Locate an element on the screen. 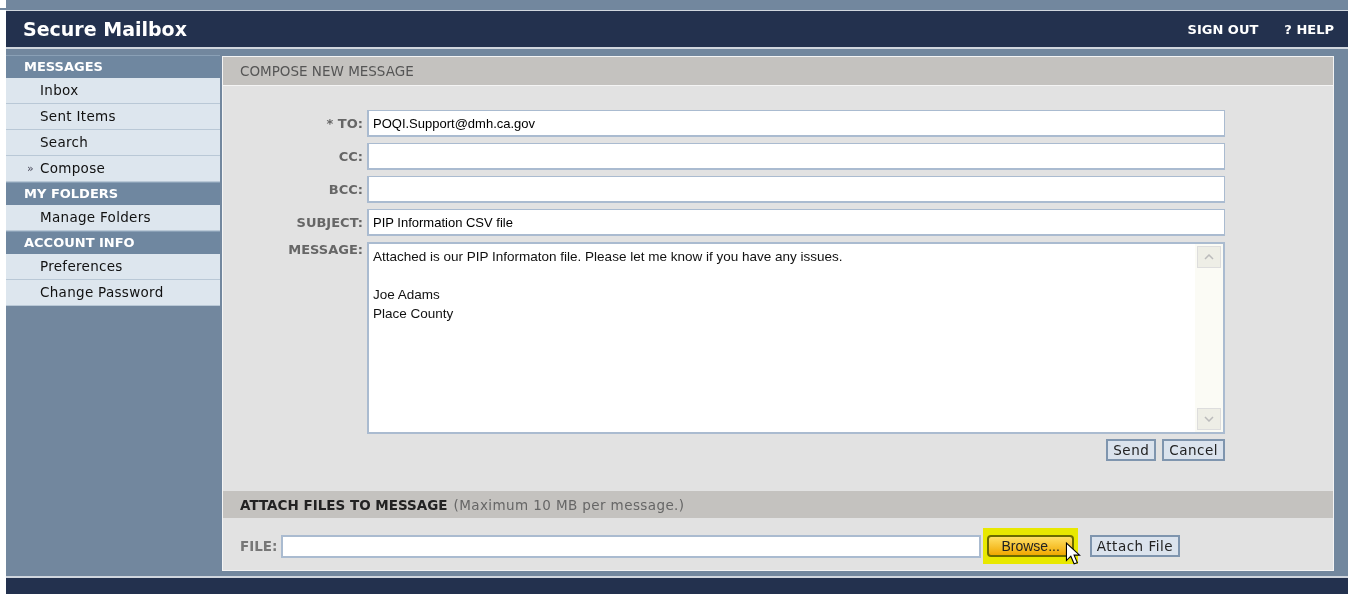 The height and width of the screenshot is (594, 1348). form-button: Cancel is located at coordinates (1193, 450).